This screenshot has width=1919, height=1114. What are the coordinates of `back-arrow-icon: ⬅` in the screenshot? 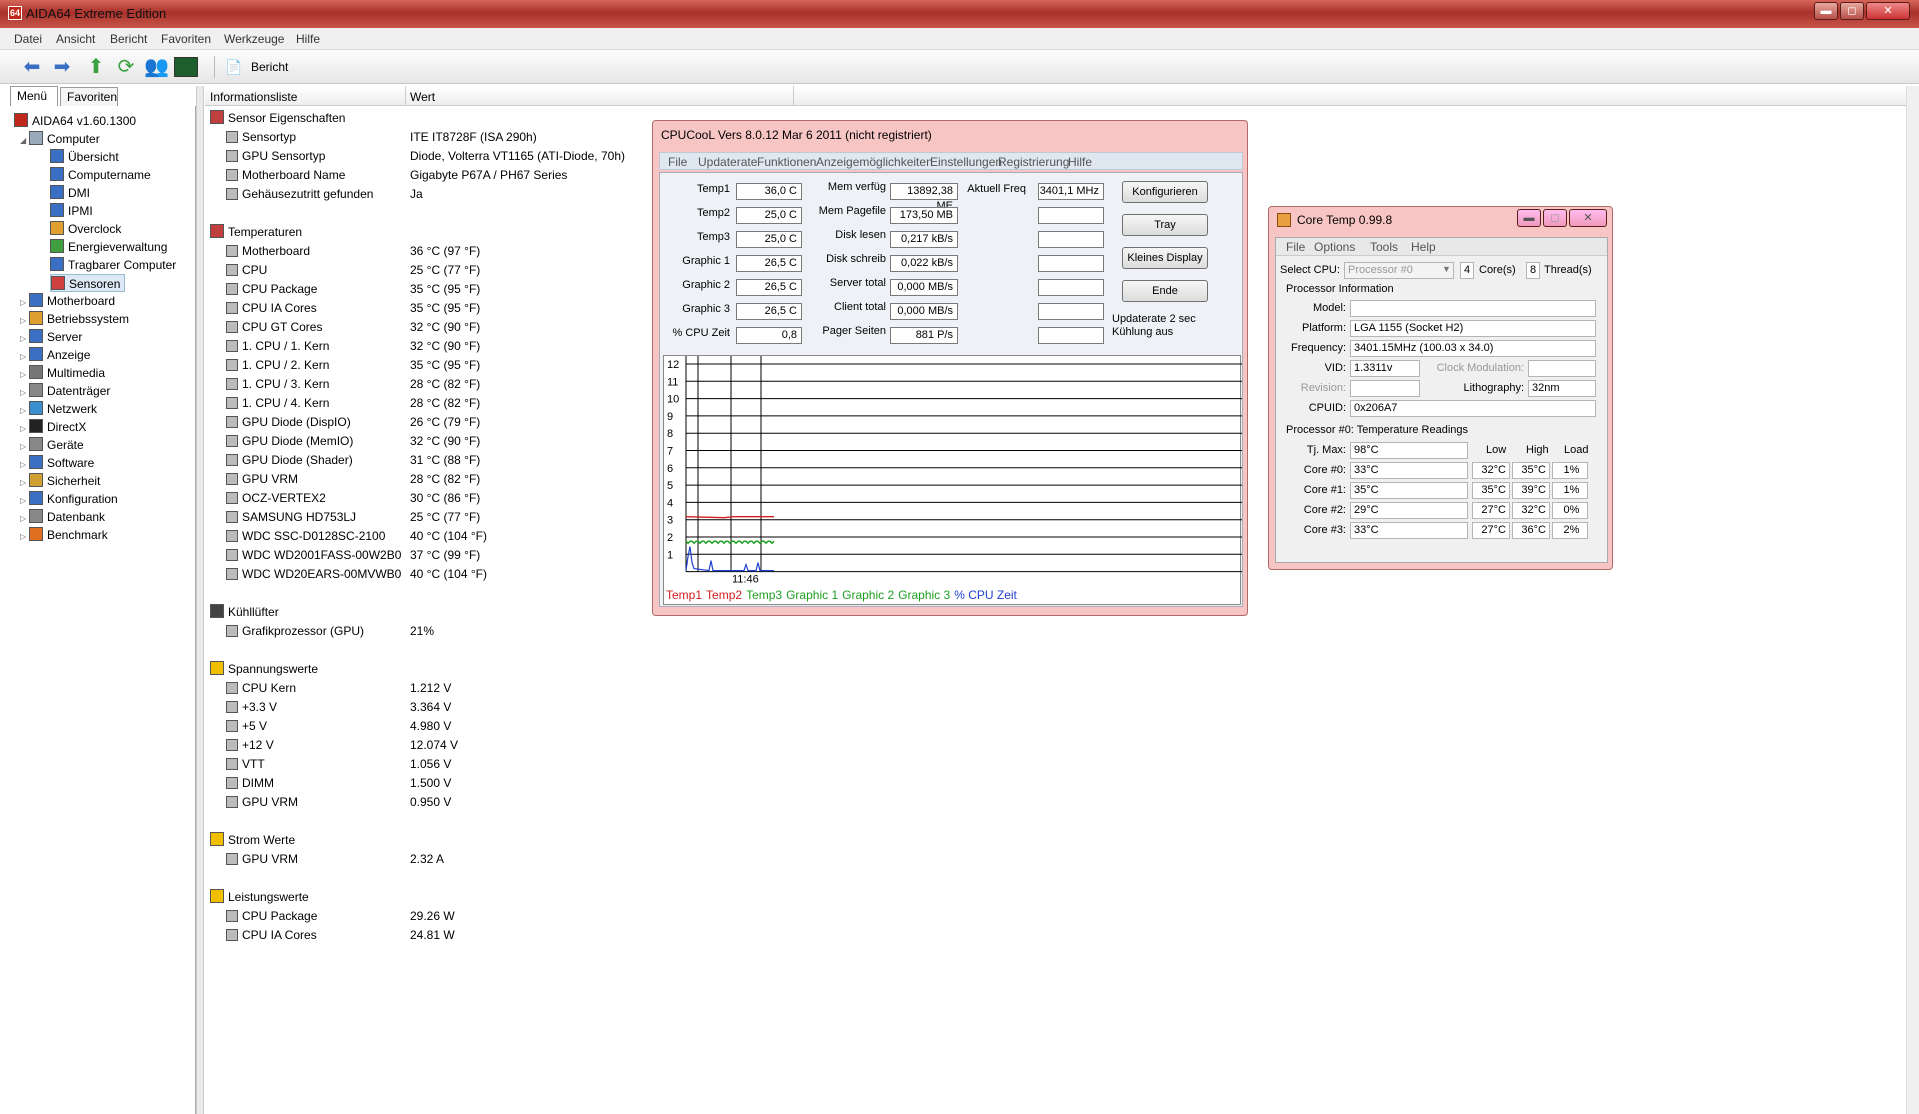 It's located at (32, 67).